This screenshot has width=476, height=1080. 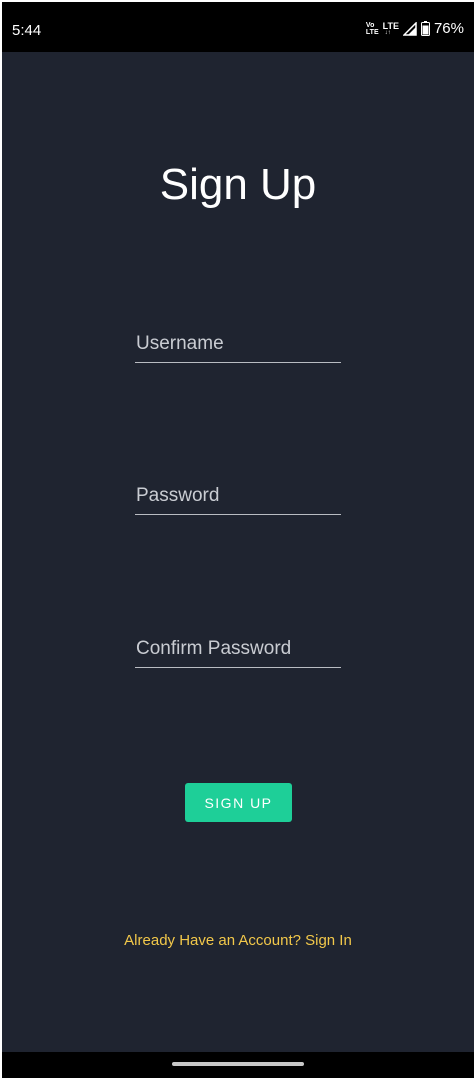 I want to click on volte-top-label: Vo, so click(x=370, y=25).